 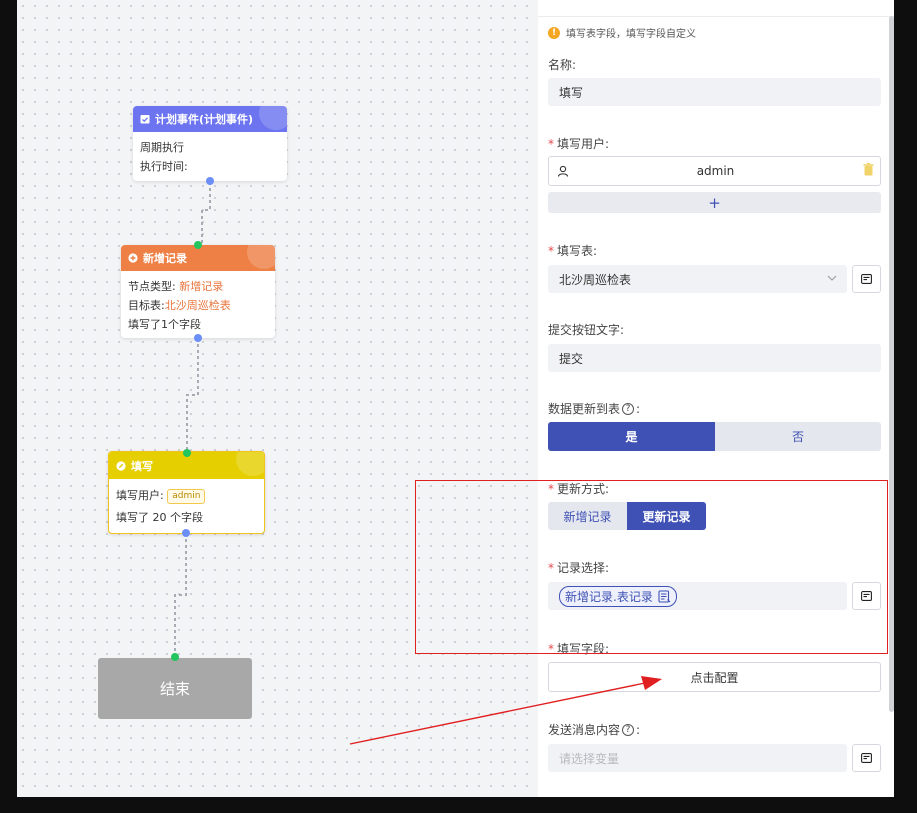 I want to click on update-table-toggle: 是 否, so click(x=714, y=436).